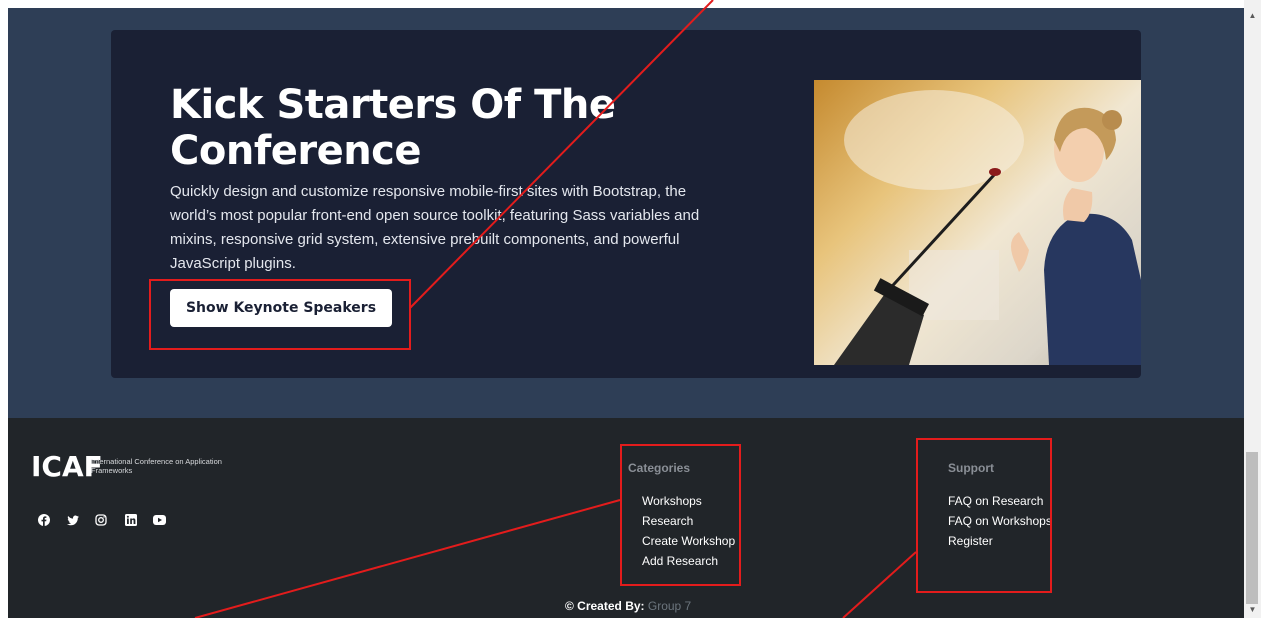 The width and height of the screenshot is (1261, 618). I want to click on scrollbar-thumb, so click(1252, 528).